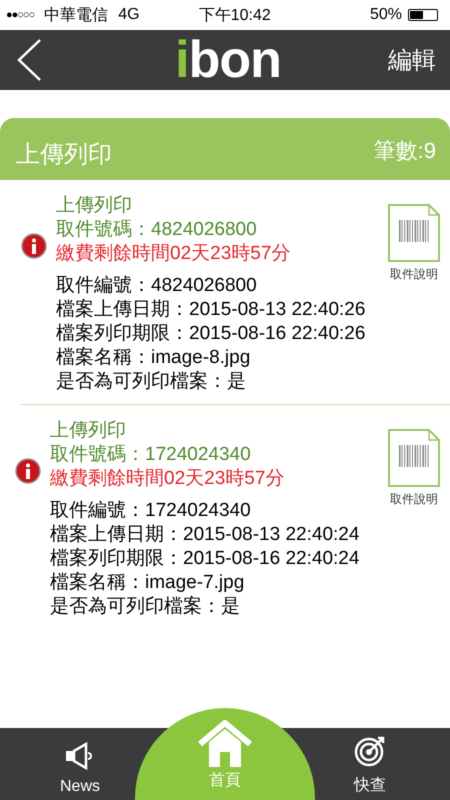  I want to click on detail-line: 取件編號：4824026800, so click(157, 286).